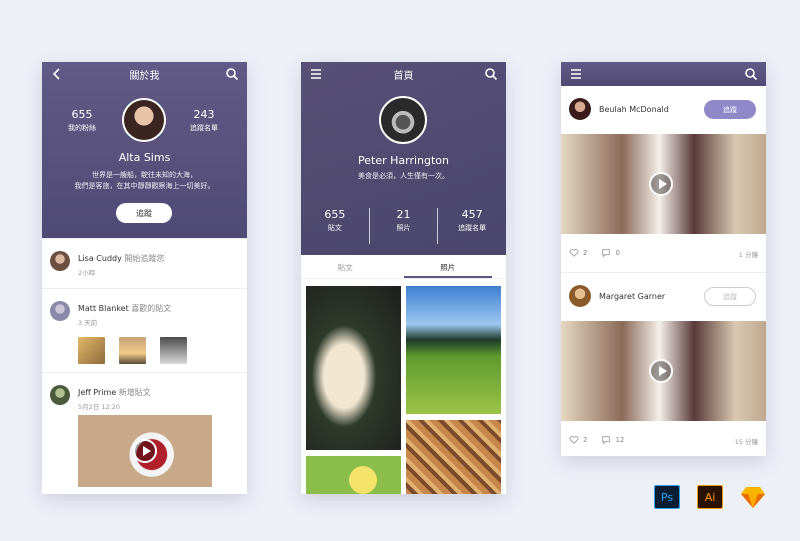 This screenshot has height=541, width=800. I want to click on photos-label: 照片, so click(403, 228).